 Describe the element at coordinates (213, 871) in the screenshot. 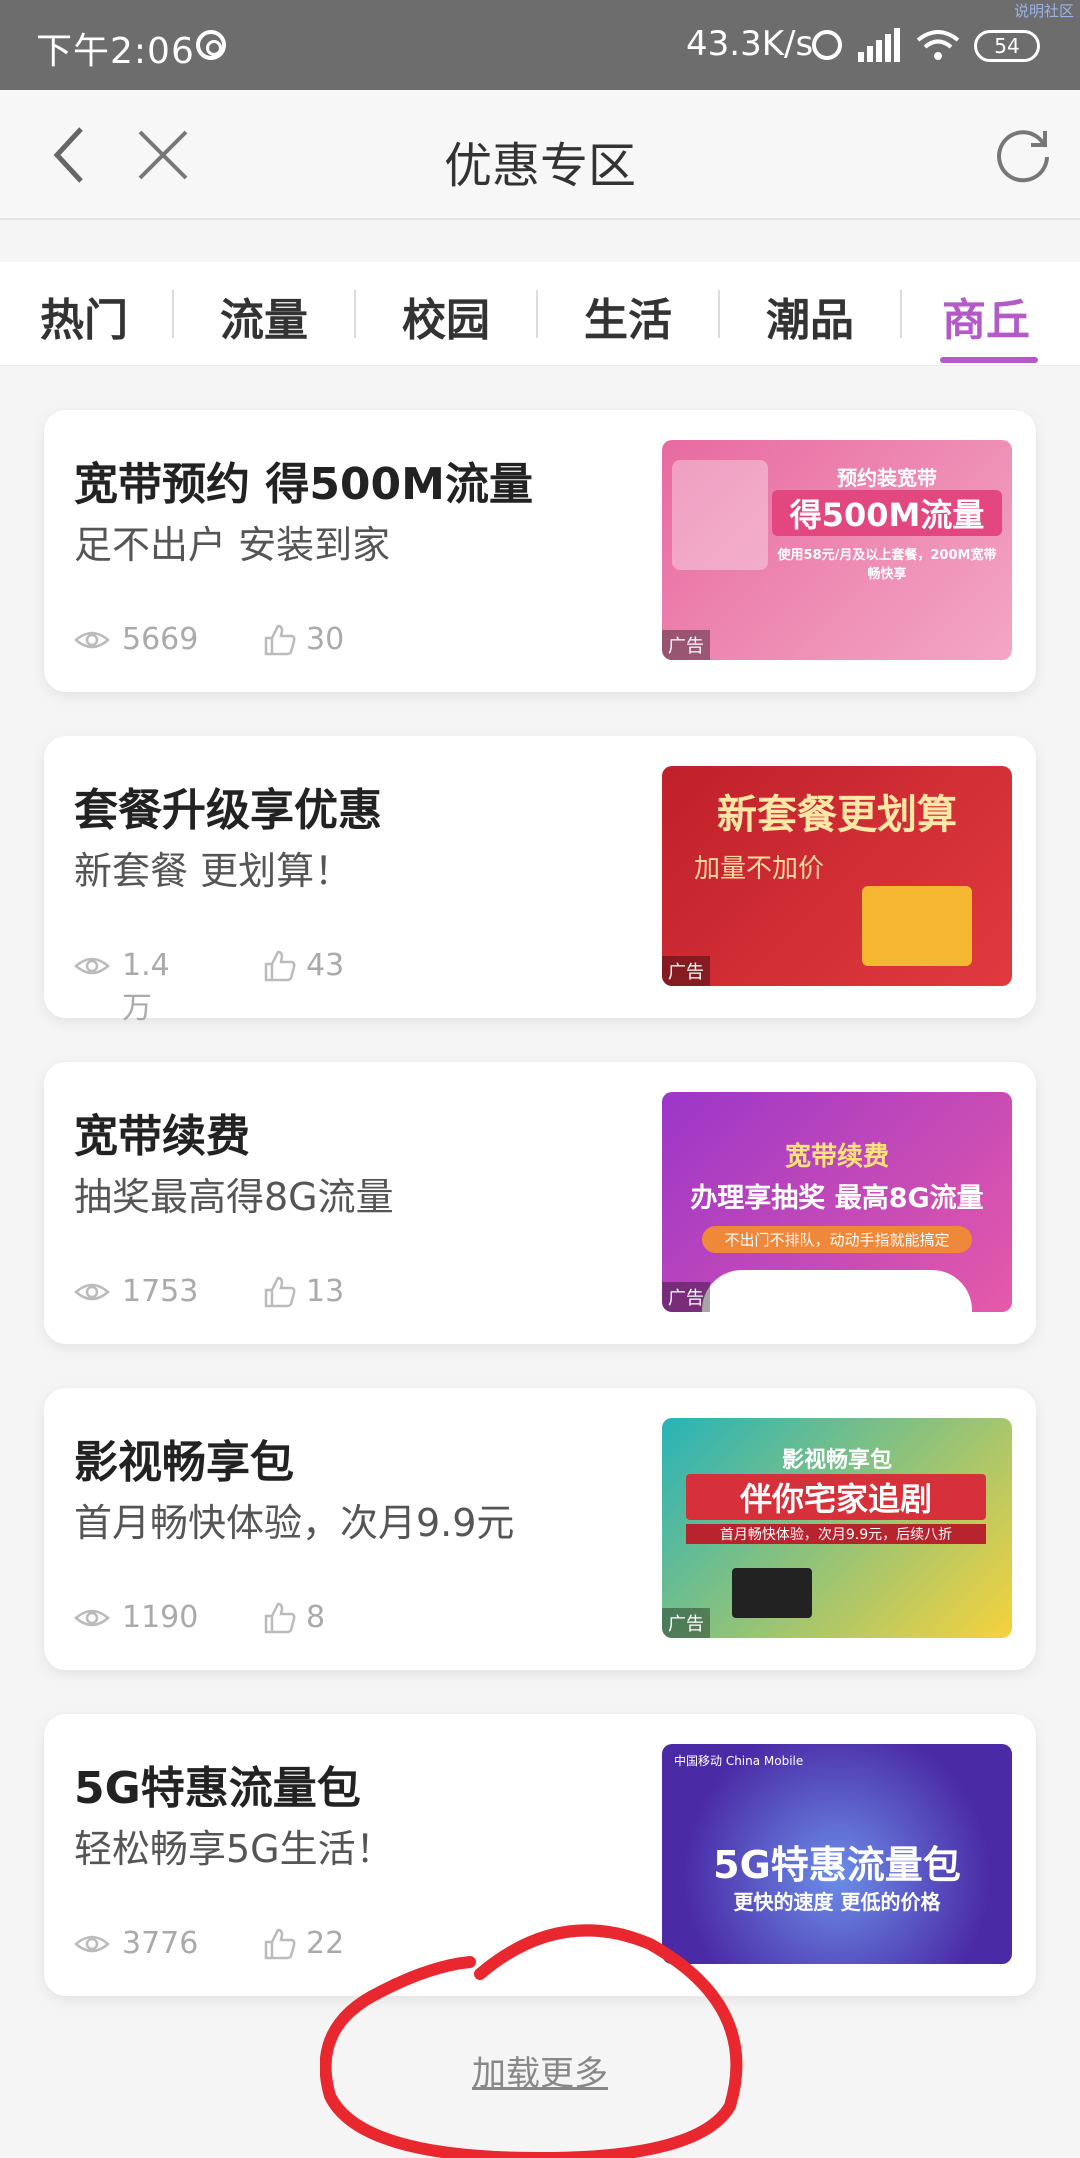

I see `card-subtitle: 新套餐 更划算！` at that location.